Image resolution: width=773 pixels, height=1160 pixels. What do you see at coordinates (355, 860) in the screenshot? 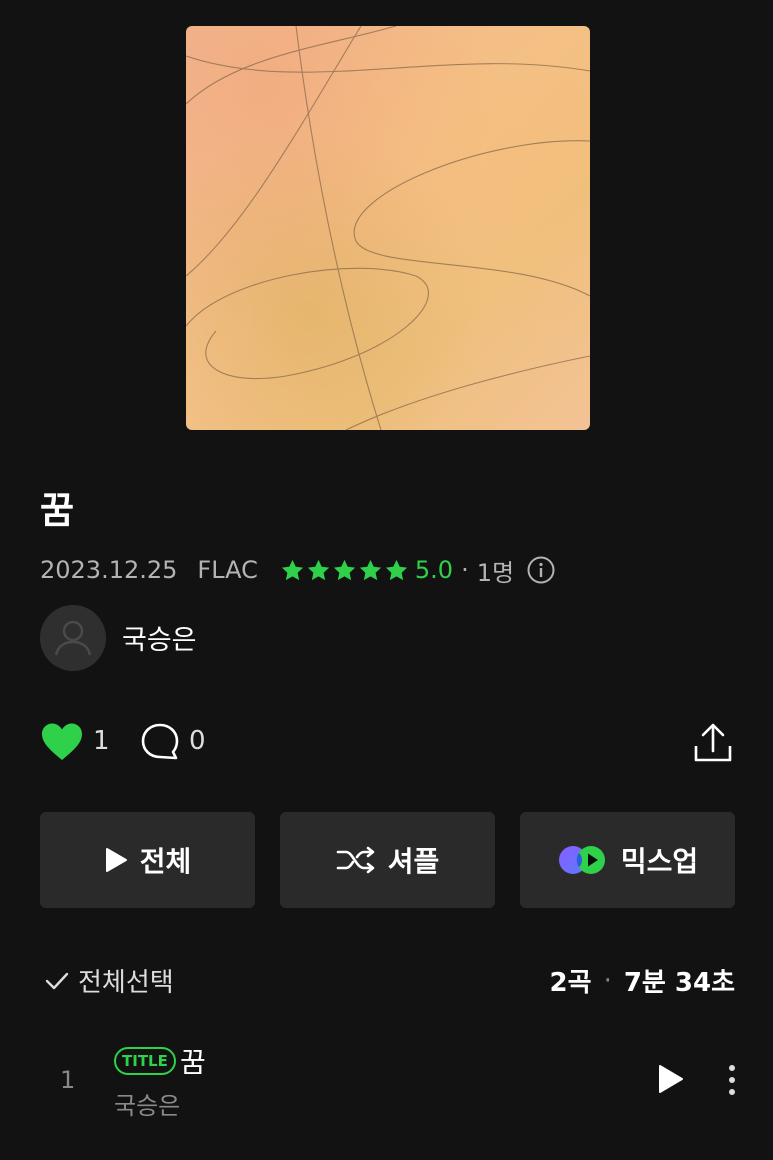
I see `shuffle-icon` at bounding box center [355, 860].